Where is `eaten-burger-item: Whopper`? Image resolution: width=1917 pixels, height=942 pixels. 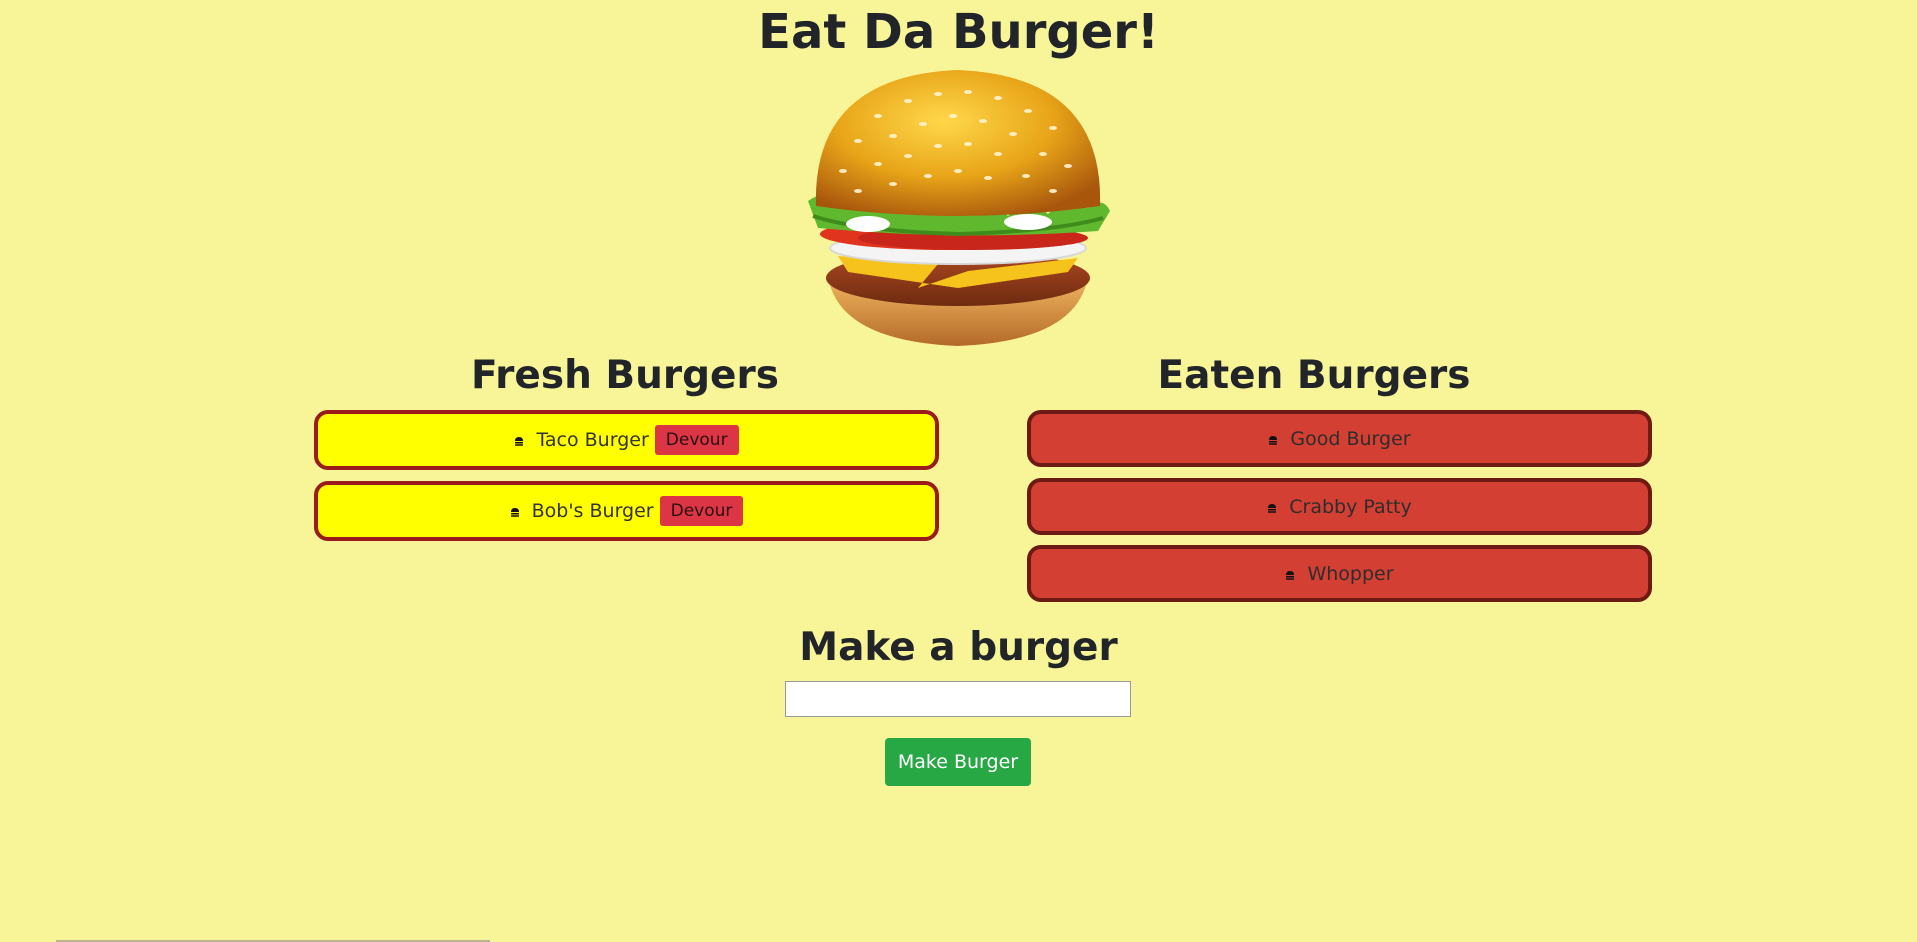 eaten-burger-item: Whopper is located at coordinates (1339, 573).